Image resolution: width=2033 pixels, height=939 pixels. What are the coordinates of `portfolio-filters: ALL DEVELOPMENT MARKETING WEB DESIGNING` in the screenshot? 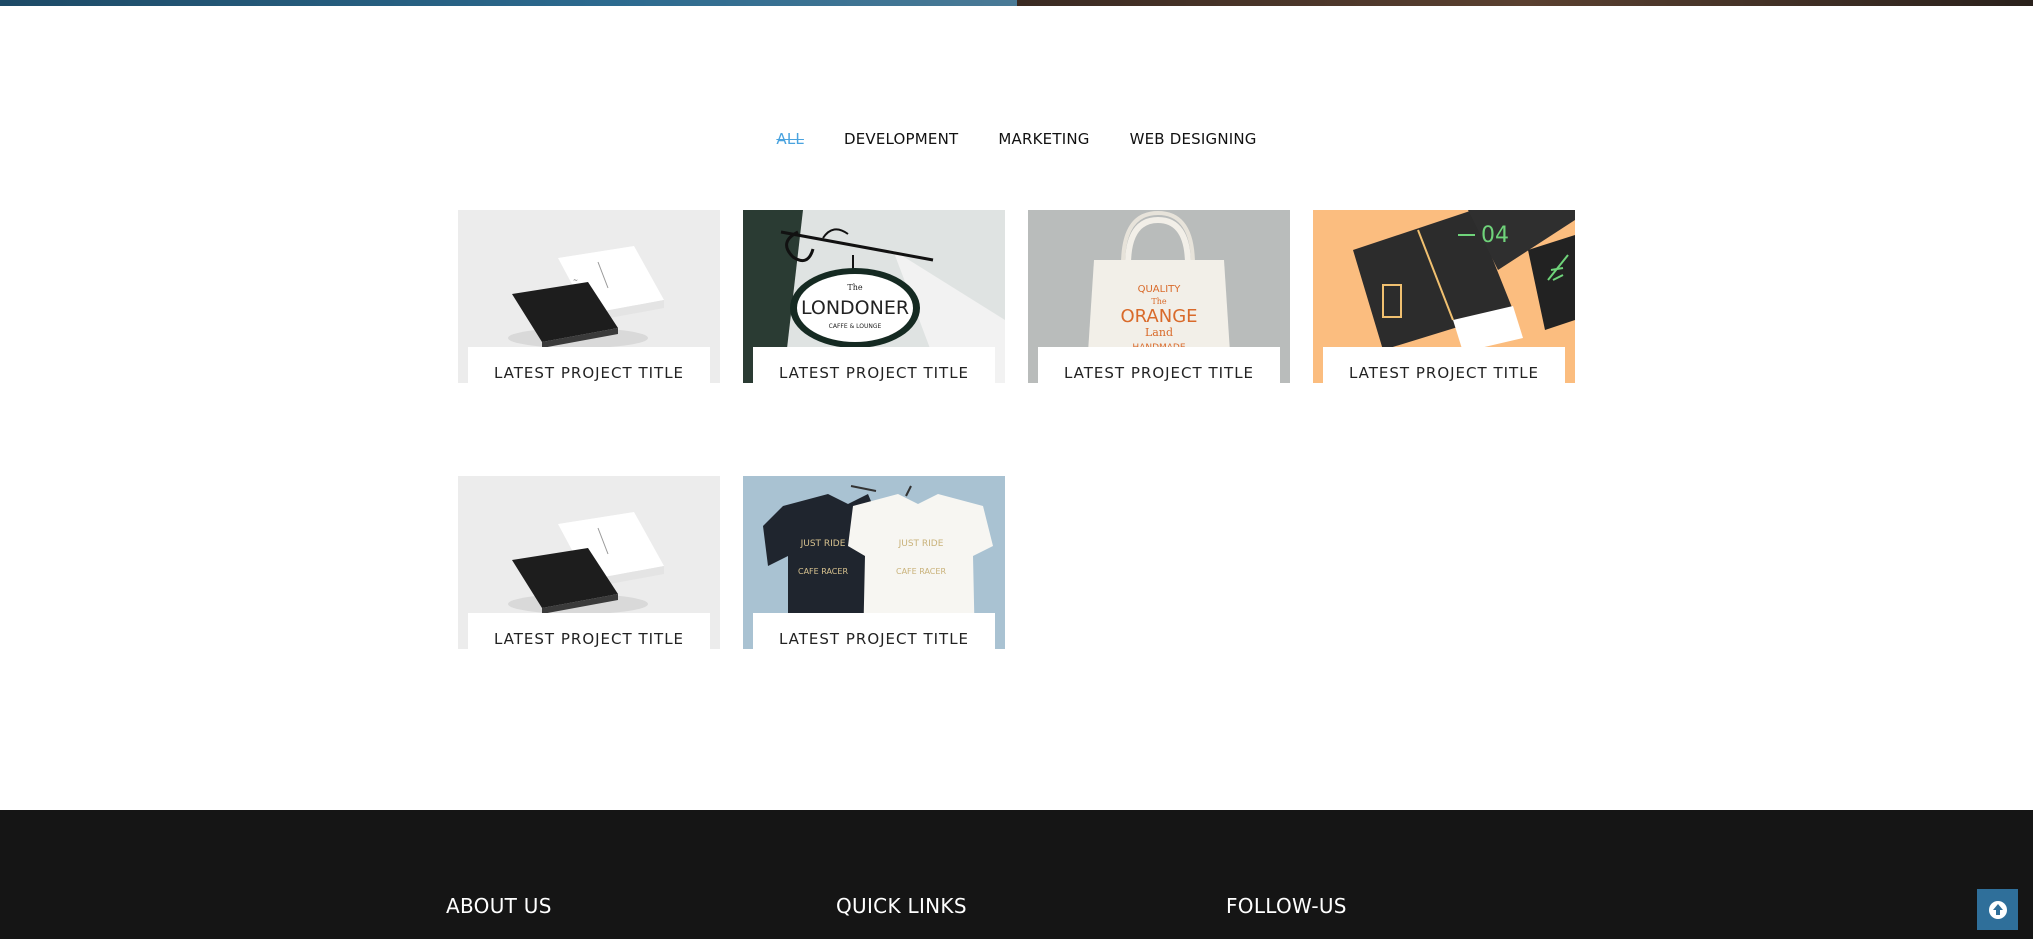 It's located at (1016, 139).